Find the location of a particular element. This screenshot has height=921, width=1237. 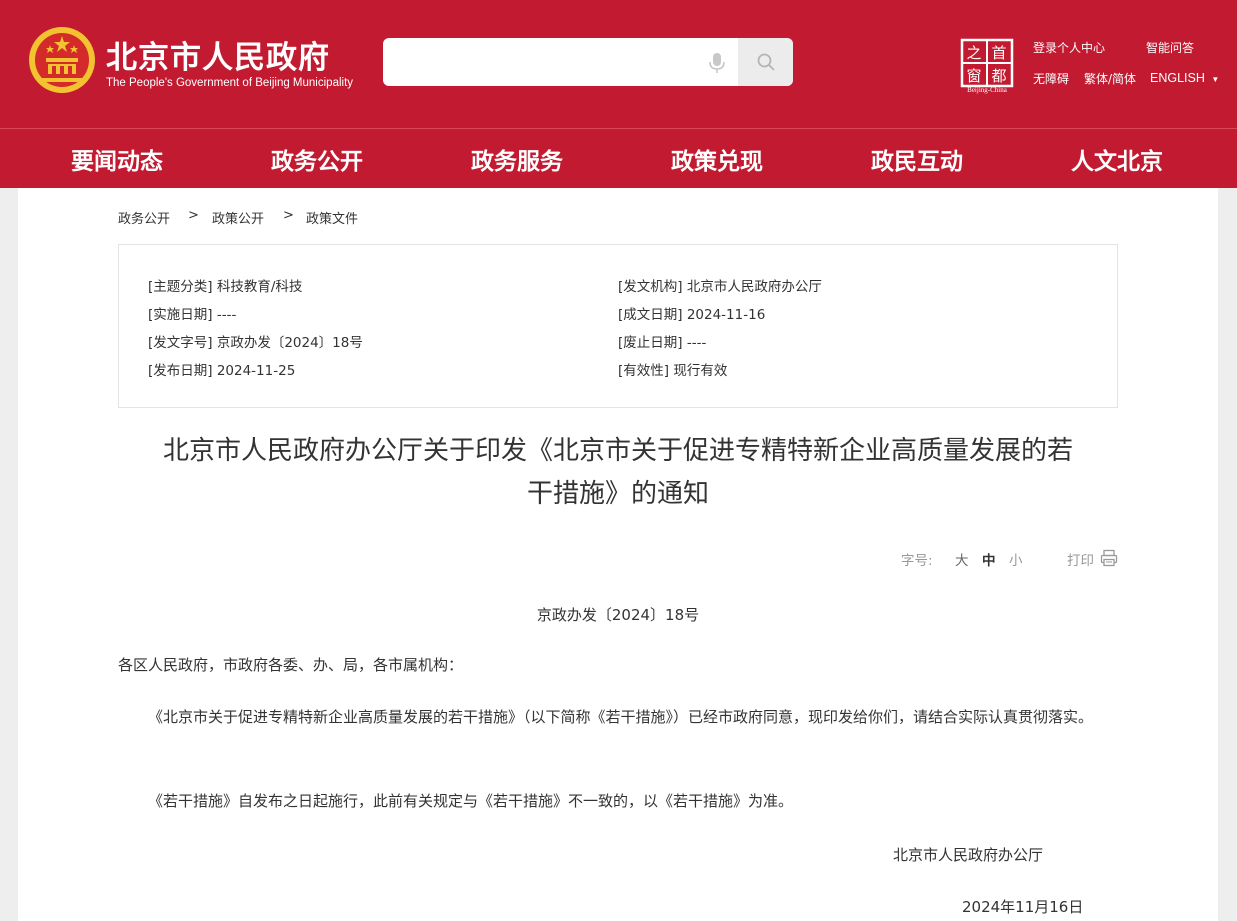

login-link: 登录个人中心 is located at coordinates (1069, 47).